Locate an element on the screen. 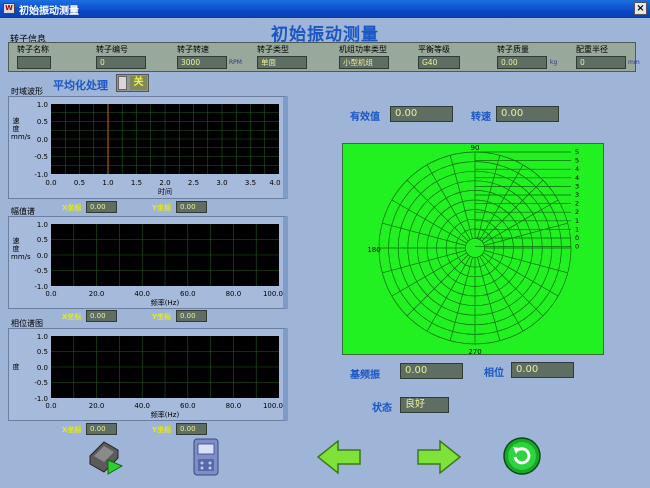 This screenshot has width=650, height=488. balance-grade-value: G40 is located at coordinates (439, 62).